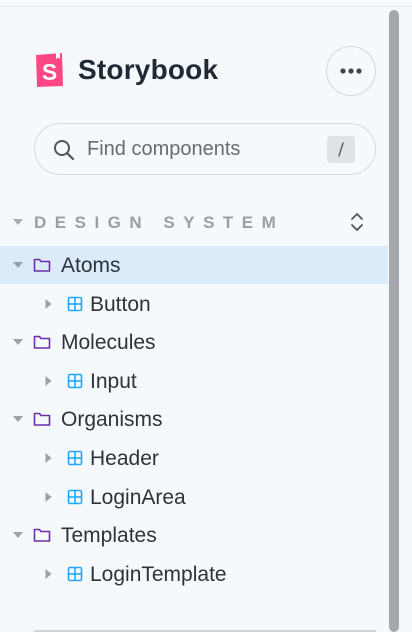  What do you see at coordinates (109, 536) in the screenshot?
I see `tree-item-label: Templates` at bounding box center [109, 536].